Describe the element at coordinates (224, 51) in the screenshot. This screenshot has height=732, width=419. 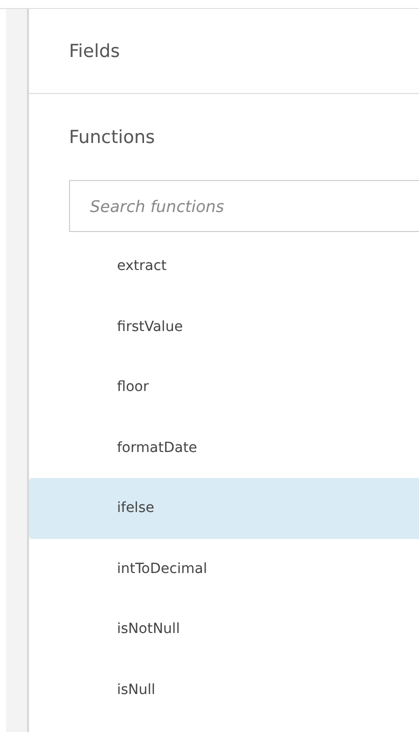
I see `section-header: Fields` at that location.